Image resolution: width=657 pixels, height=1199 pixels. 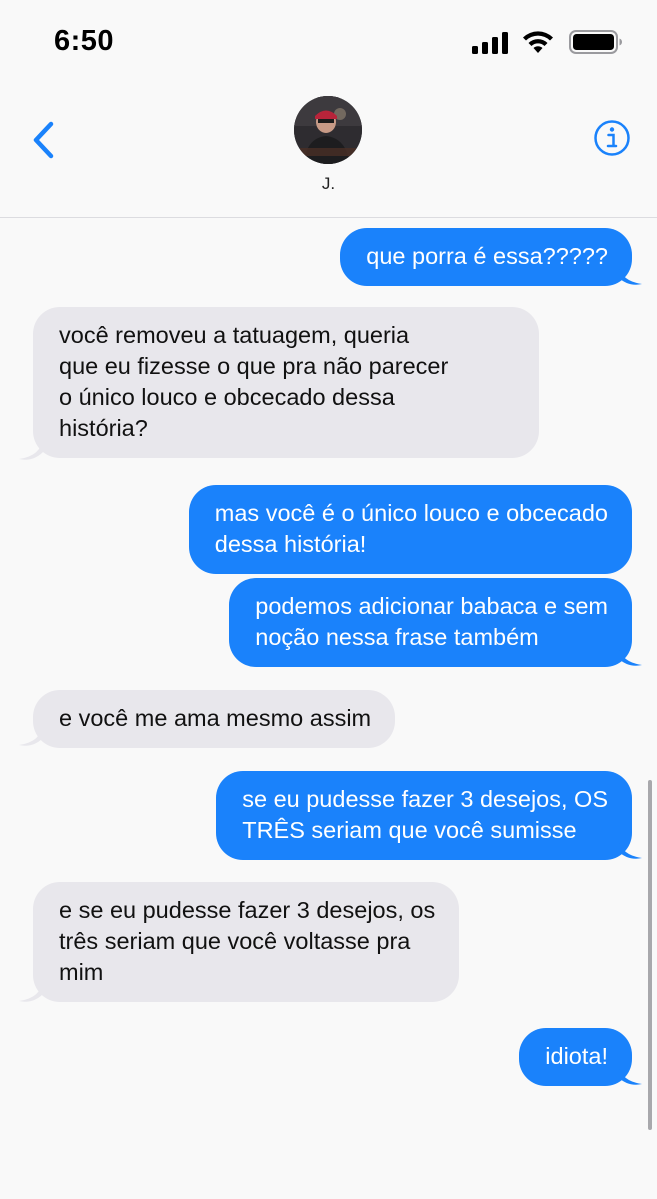 I want to click on info-button, so click(x=612, y=138).